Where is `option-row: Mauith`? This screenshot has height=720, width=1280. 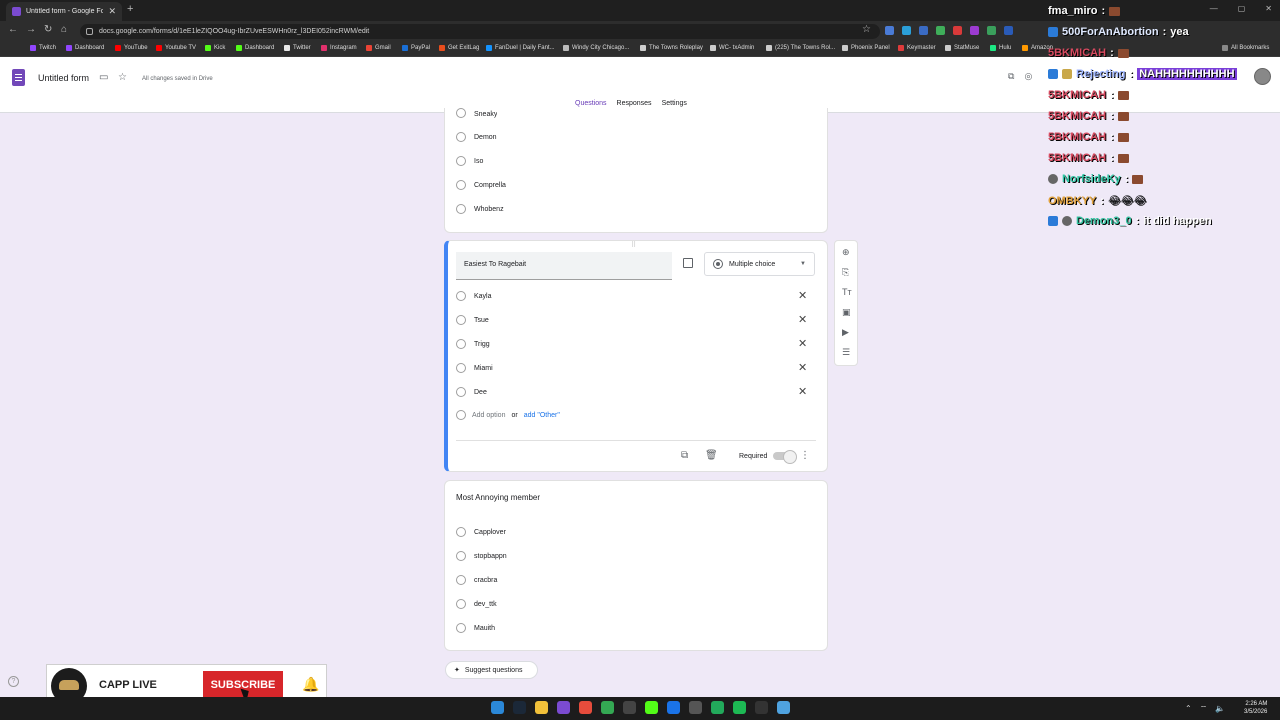 option-row: Mauith is located at coordinates (475, 628).